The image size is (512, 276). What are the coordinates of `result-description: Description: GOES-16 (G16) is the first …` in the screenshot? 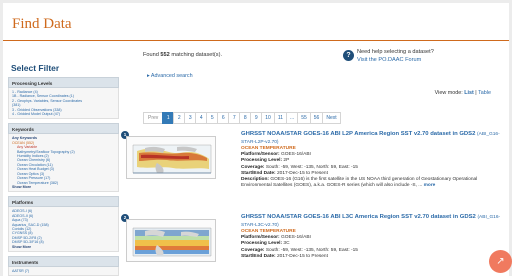 It's located at (359, 183).